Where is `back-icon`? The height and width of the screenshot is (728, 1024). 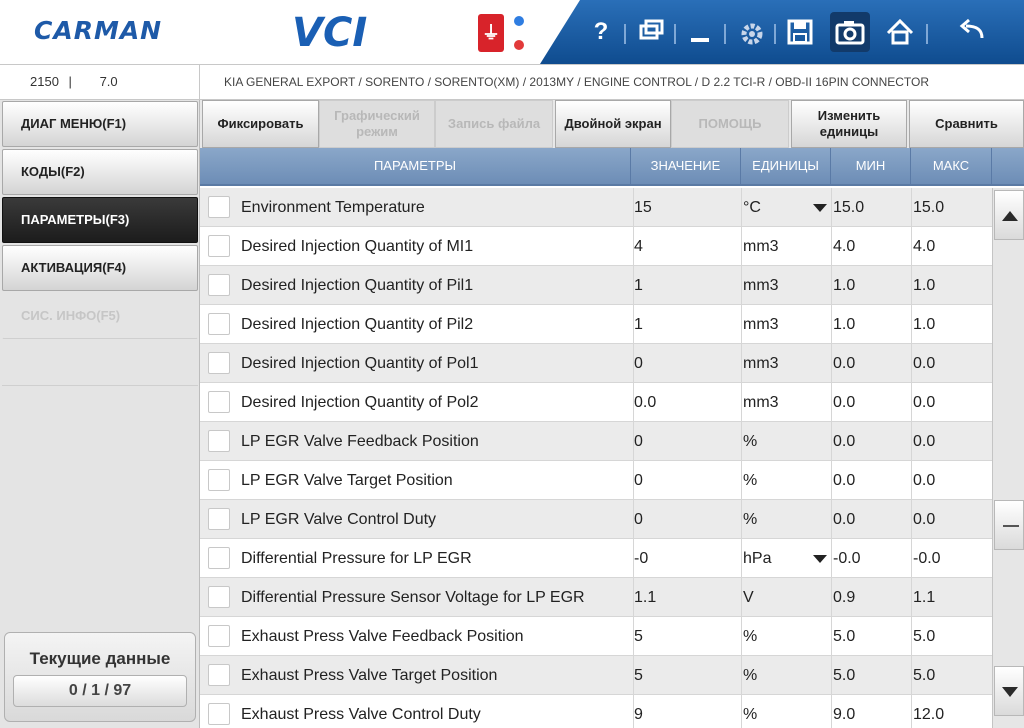 back-icon is located at coordinates (972, 32).